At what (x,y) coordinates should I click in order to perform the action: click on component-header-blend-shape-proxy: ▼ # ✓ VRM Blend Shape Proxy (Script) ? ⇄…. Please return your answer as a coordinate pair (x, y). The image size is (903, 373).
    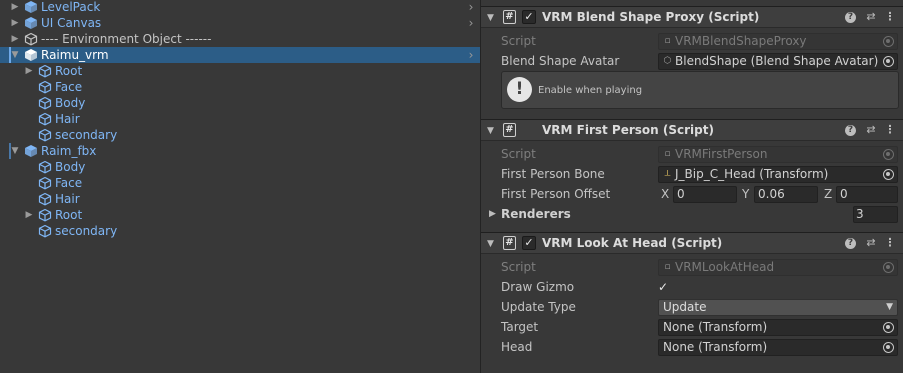
    Looking at the image, I should click on (692, 17).